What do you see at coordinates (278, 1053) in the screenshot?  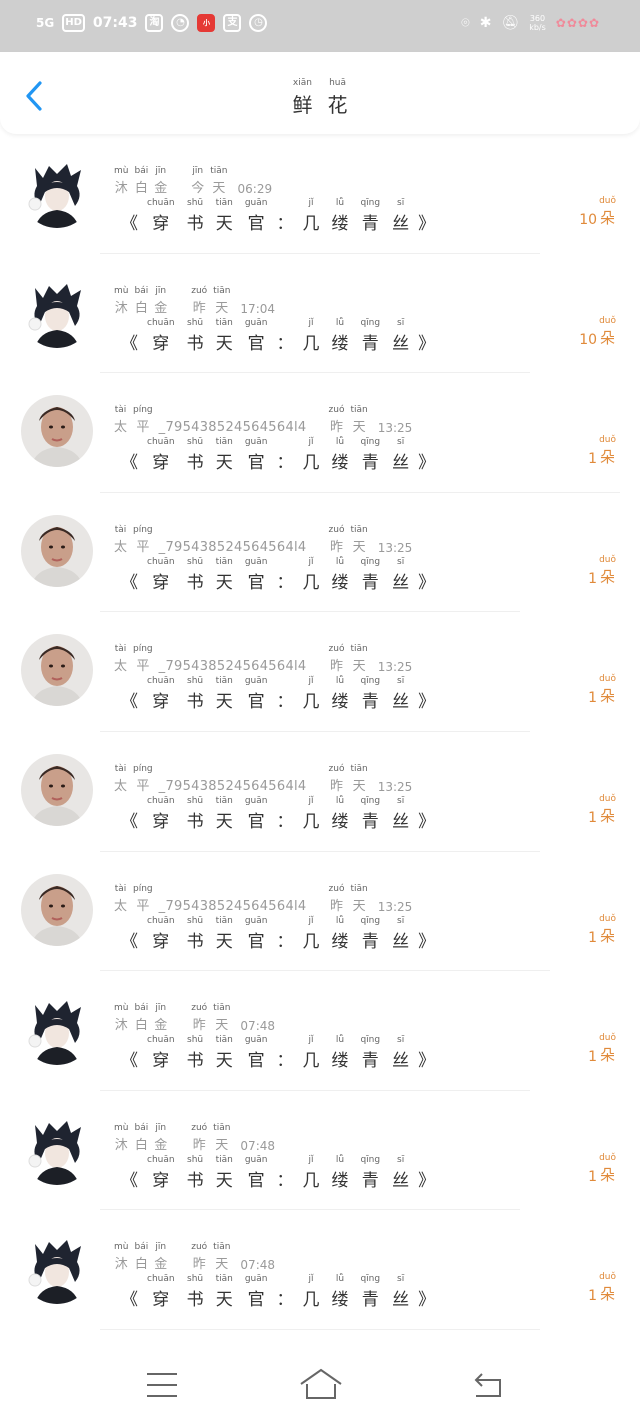 I see `book-title: 《 chuān 穿 shū 书 tiān 天 guān 官 ： jǐ 几 lǚ 缕 qīng 青 sī 丝》` at bounding box center [278, 1053].